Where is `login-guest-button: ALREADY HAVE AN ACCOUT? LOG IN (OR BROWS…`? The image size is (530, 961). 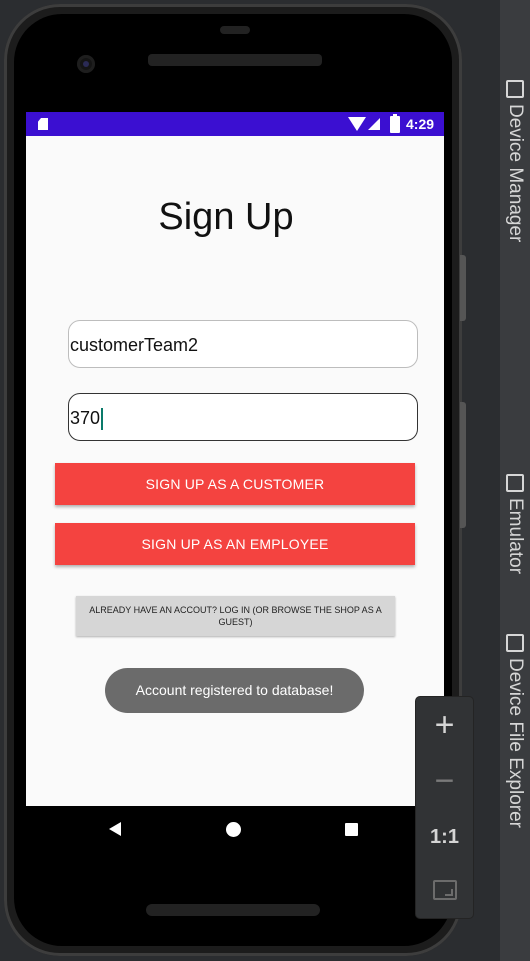
login-guest-button: ALREADY HAVE AN ACCOUT? LOG IN (OR BROWS… is located at coordinates (235, 616).